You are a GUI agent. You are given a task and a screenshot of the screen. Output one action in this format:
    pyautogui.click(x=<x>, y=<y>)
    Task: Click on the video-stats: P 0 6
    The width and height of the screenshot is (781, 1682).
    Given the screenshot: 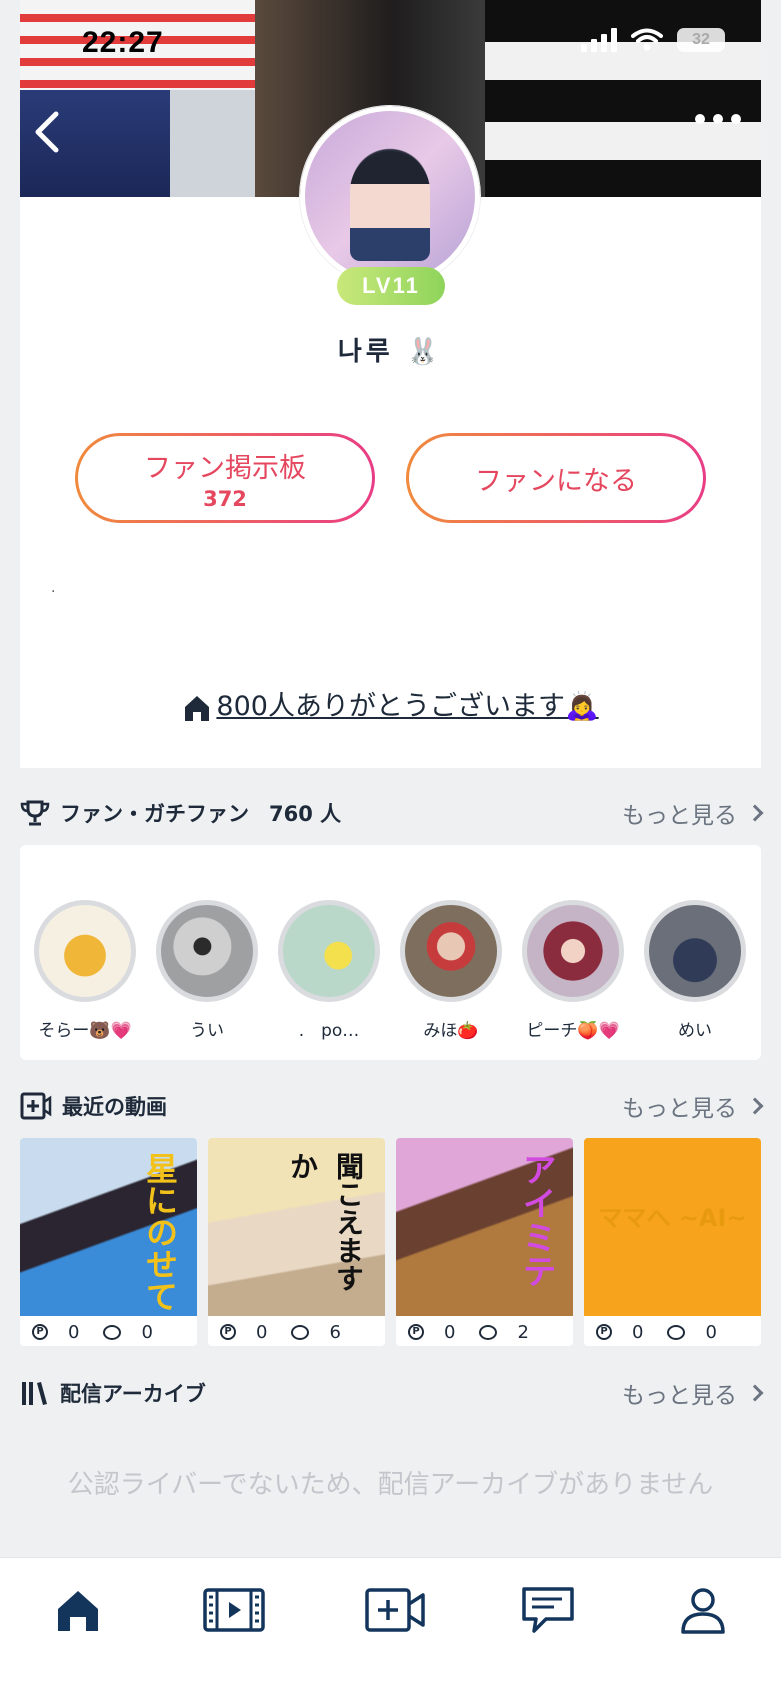 What is the action you would take?
    pyautogui.click(x=296, y=1332)
    